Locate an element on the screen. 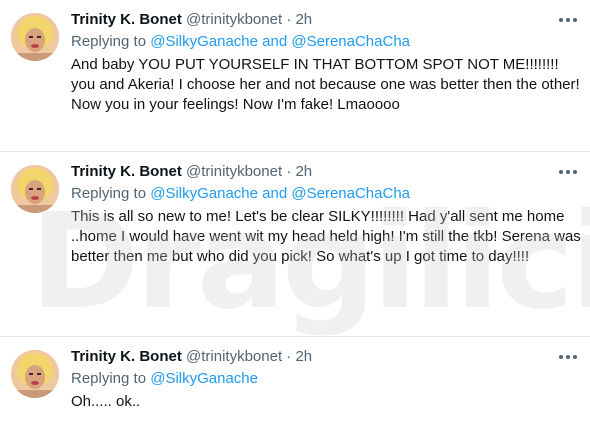 This screenshot has height=432, width=590. tweet-text: Oh..... ok.. is located at coordinates (106, 401).